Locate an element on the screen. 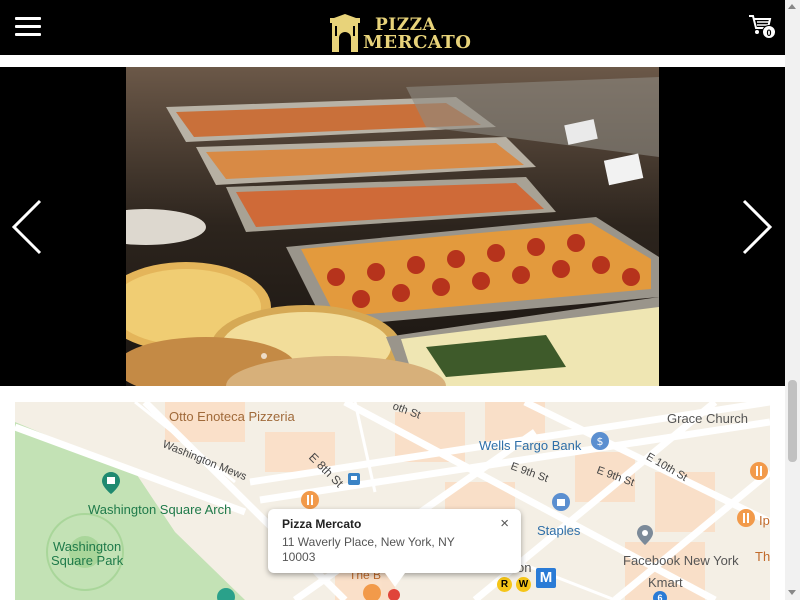 This screenshot has height=600, width=800. chevron-left-icon is located at coordinates (26, 227).